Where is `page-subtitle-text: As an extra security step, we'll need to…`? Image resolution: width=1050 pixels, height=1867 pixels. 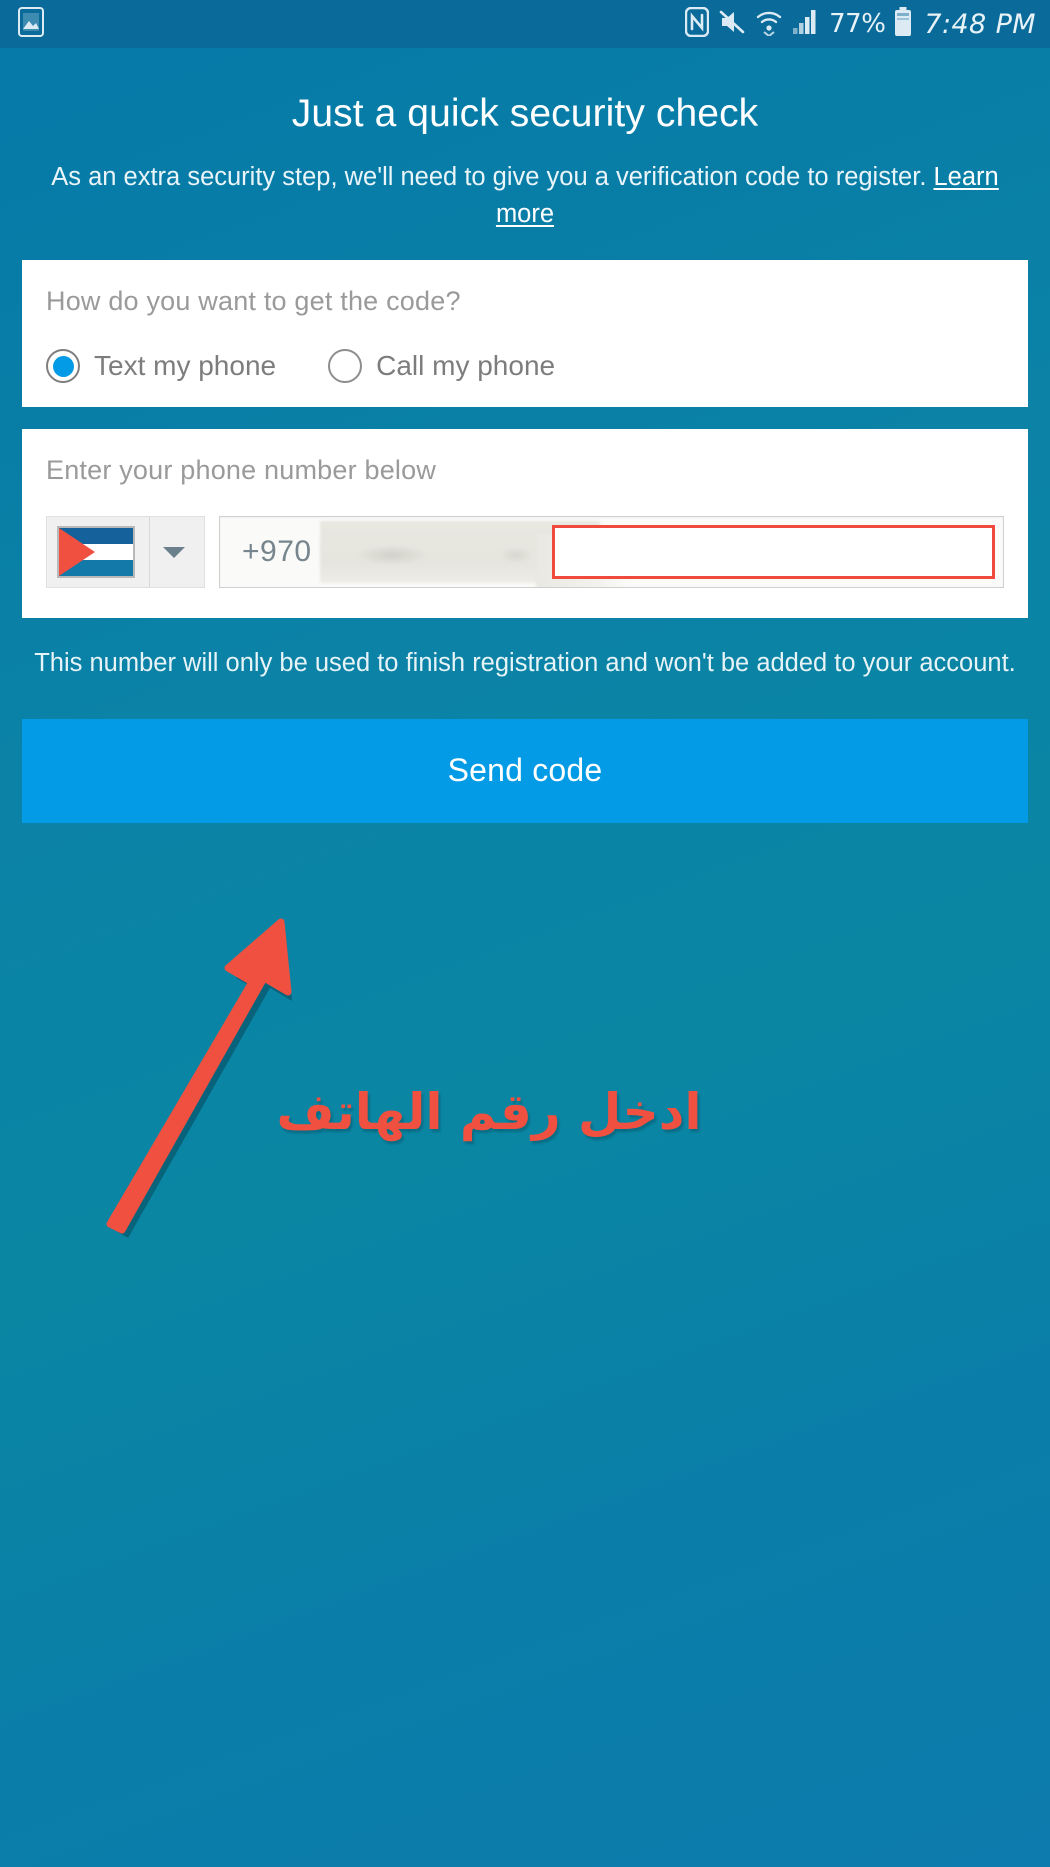 page-subtitle-text: As an extra security step, we'll need to… is located at coordinates (492, 177).